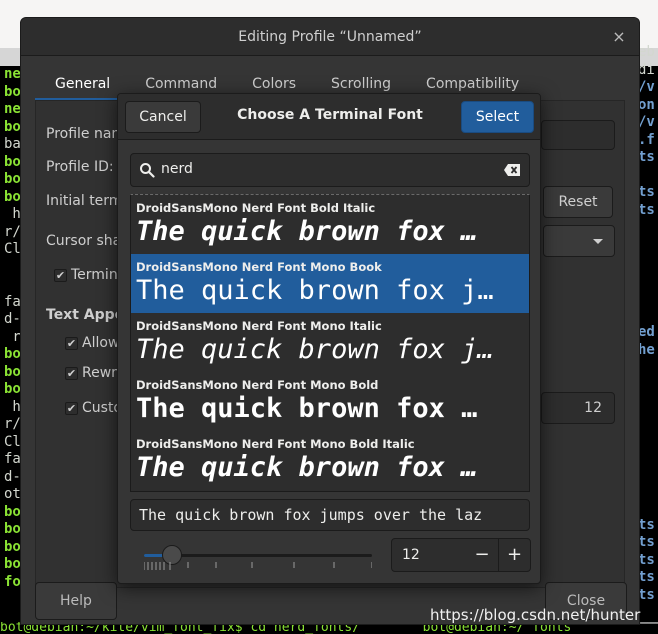  Describe the element at coordinates (646, 104) in the screenshot. I see `terminal-line: on` at that location.